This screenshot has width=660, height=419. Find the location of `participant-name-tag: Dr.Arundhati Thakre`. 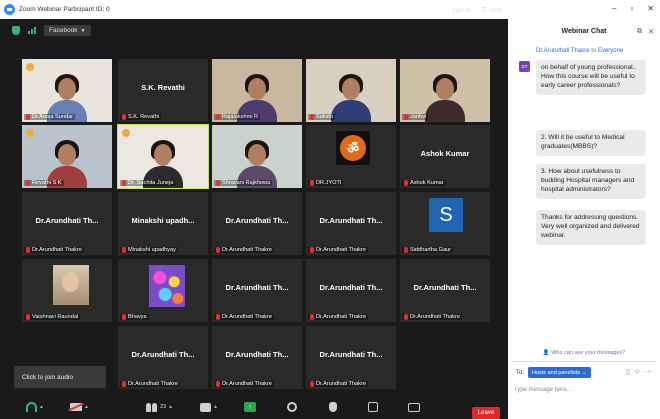

participant-name-tag: Dr.Arundhati Thakre is located at coordinates (244, 250).